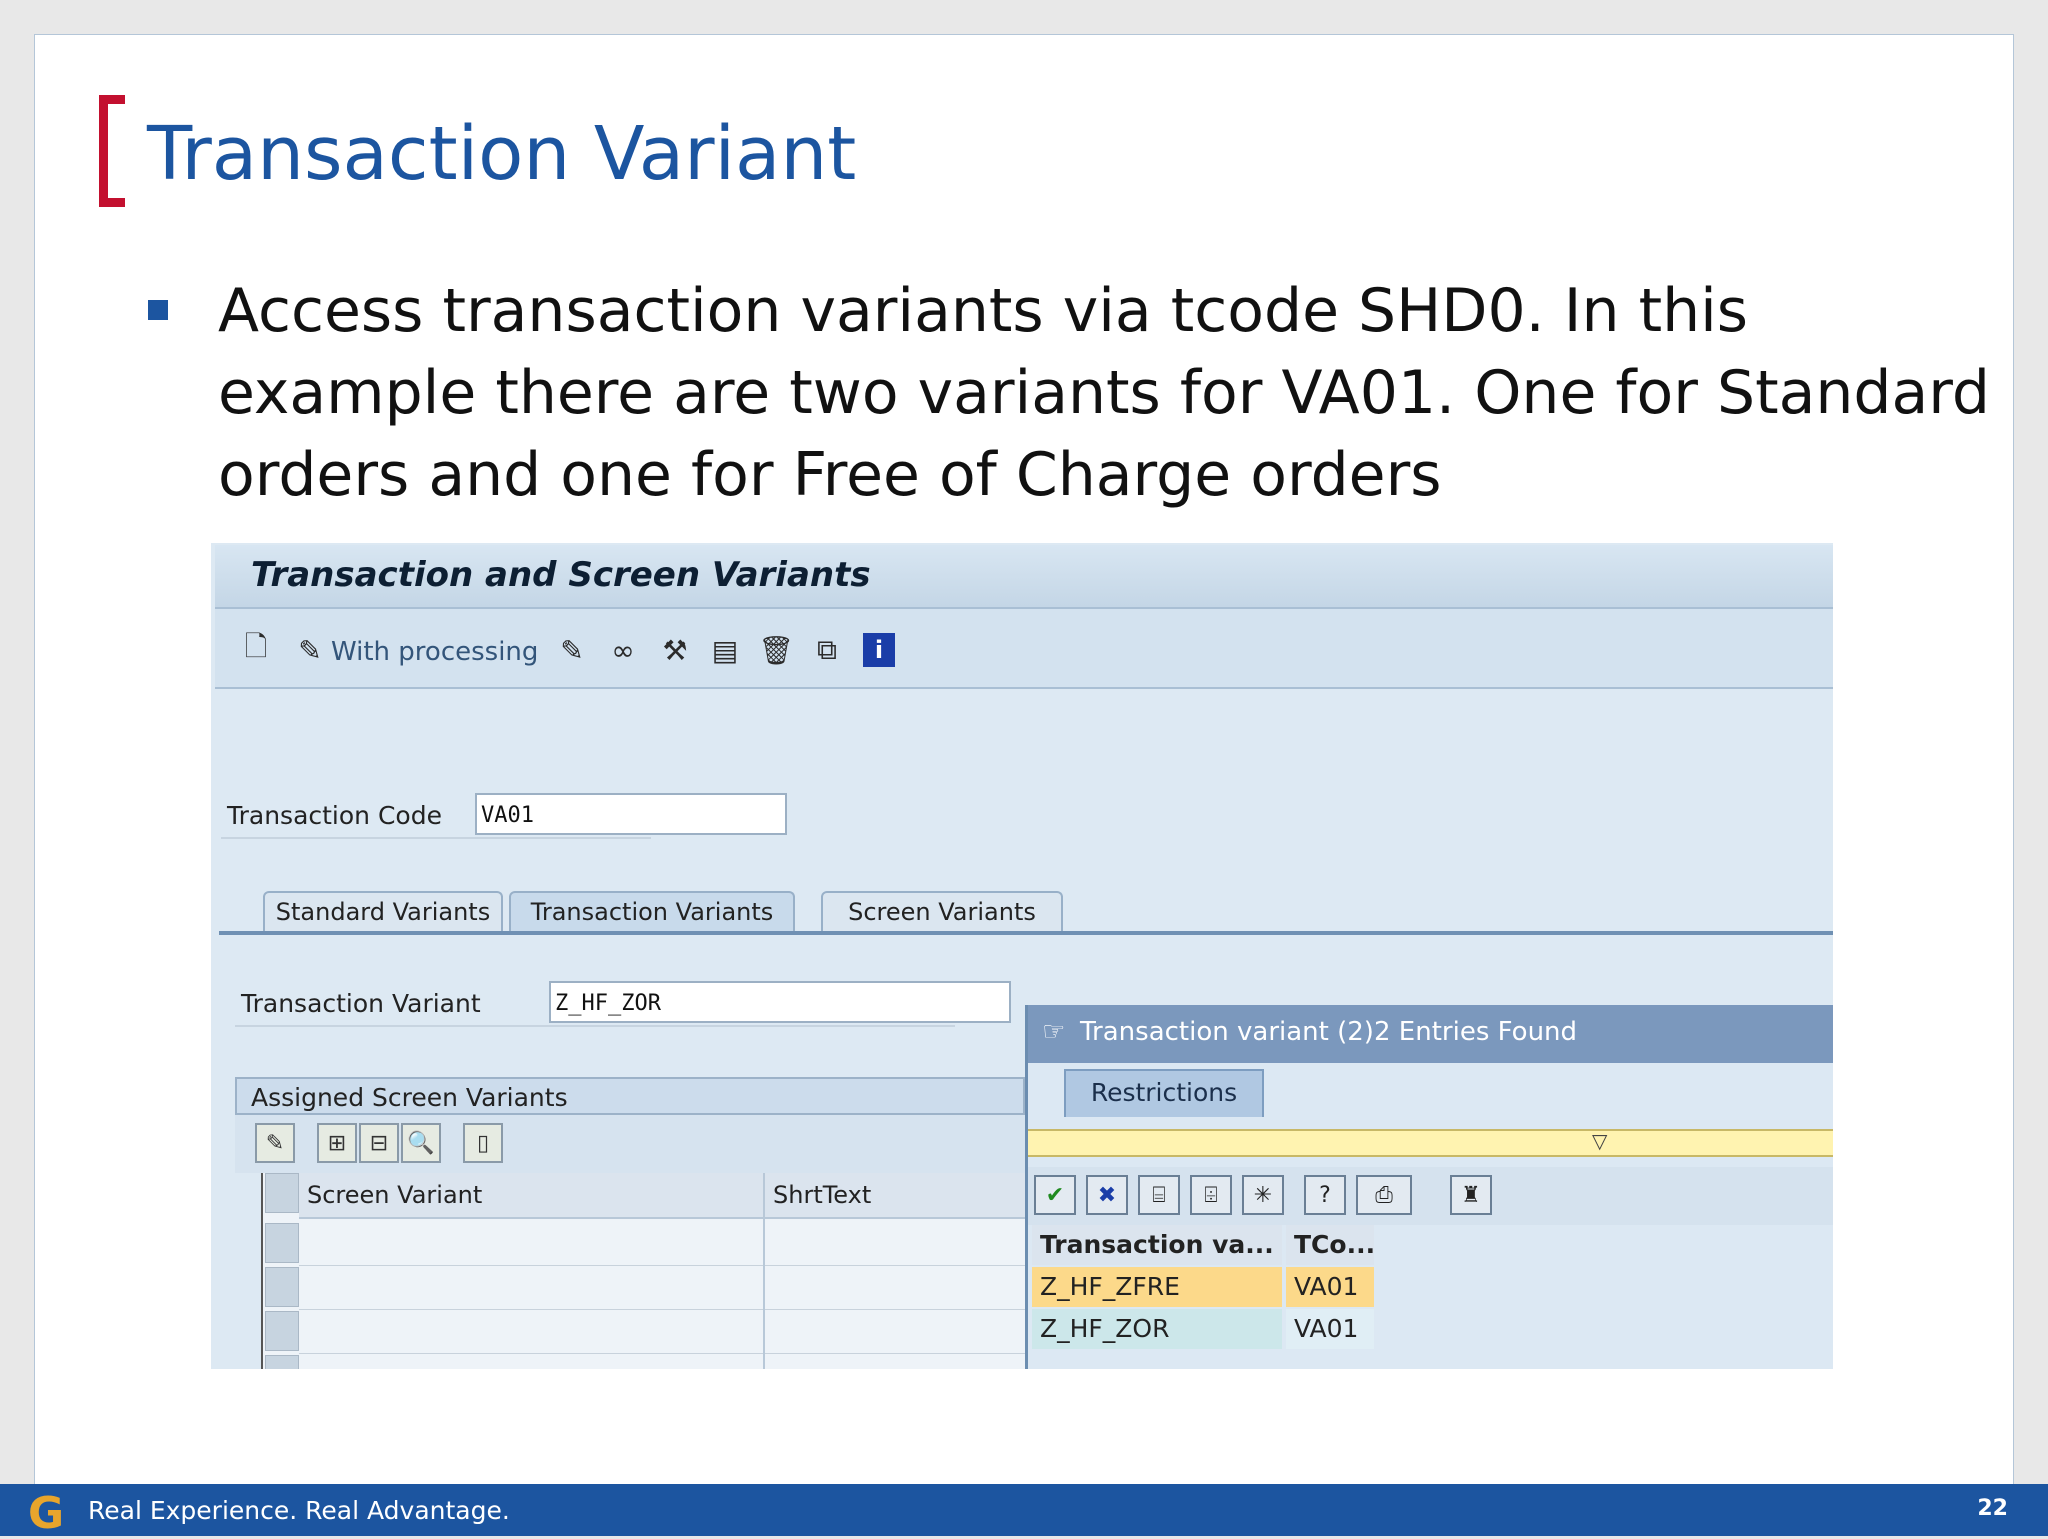 The height and width of the screenshot is (1539, 2048). I want to click on restrictions-toggle-bar: ▽, so click(1430, 1143).